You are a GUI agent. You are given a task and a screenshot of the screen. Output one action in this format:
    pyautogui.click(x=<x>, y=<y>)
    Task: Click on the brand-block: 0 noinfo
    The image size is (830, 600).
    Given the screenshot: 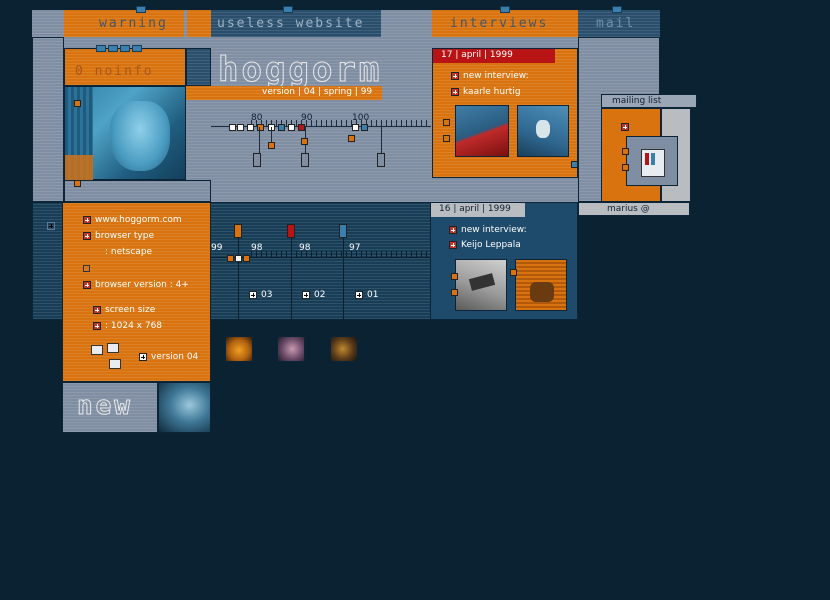 What is the action you would take?
    pyautogui.click(x=125, y=67)
    